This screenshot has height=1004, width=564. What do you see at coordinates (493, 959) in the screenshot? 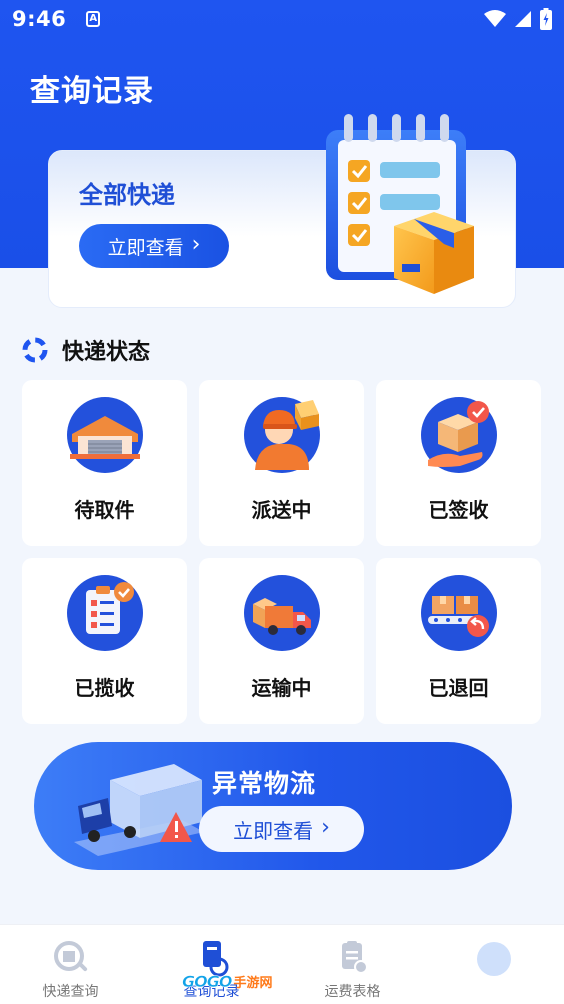
I see `profile-icon` at bounding box center [493, 959].